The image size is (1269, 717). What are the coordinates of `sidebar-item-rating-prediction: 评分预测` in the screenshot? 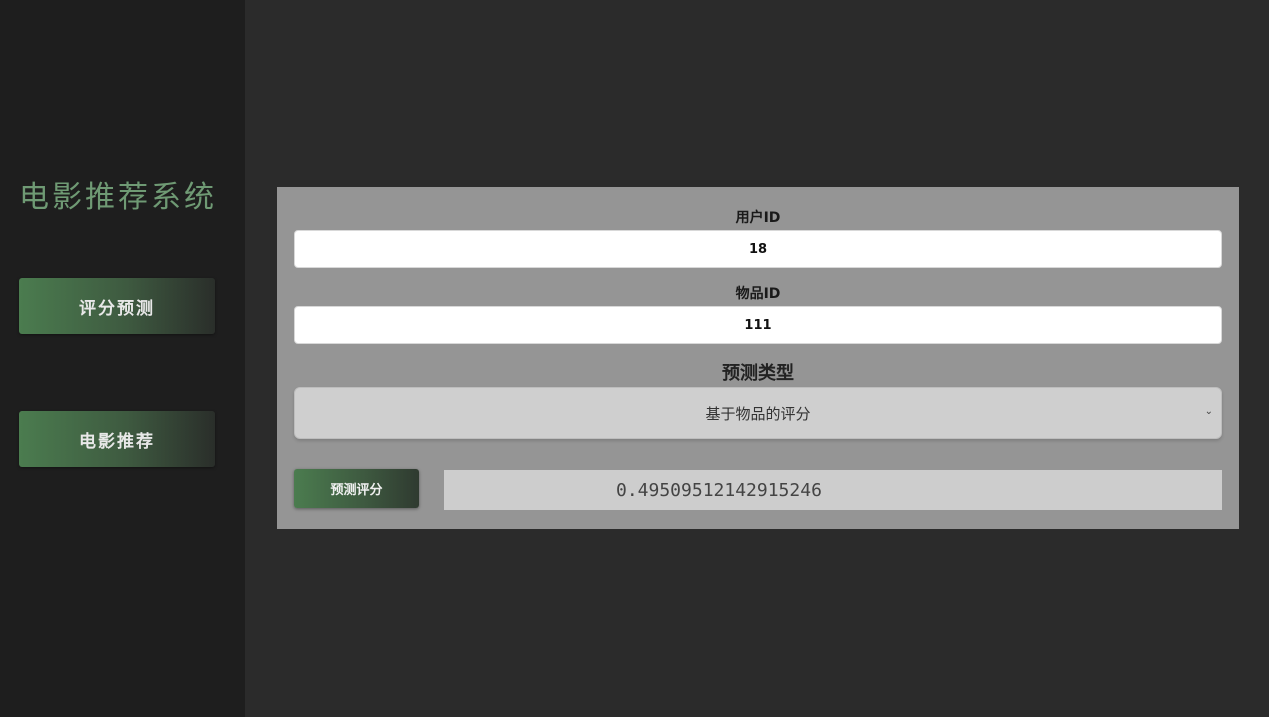 It's located at (117, 306).